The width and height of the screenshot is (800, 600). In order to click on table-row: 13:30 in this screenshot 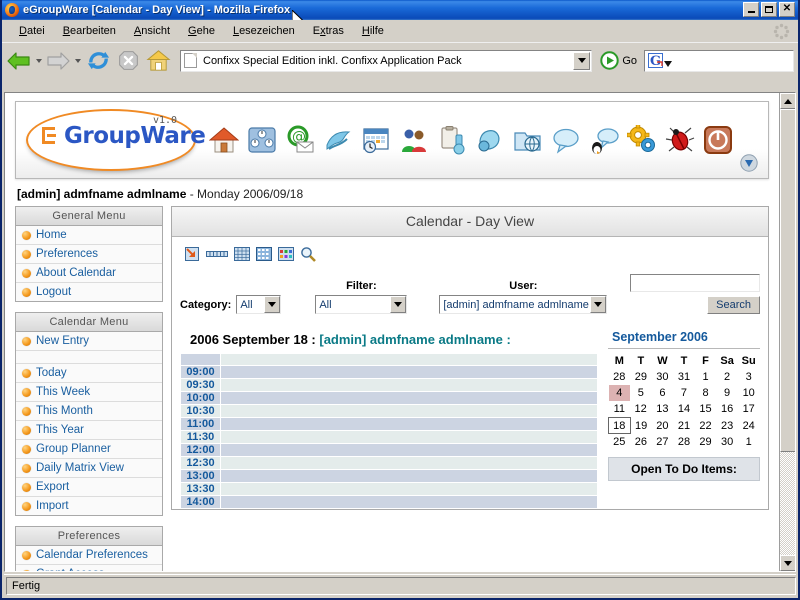, I will do `click(389, 489)`.